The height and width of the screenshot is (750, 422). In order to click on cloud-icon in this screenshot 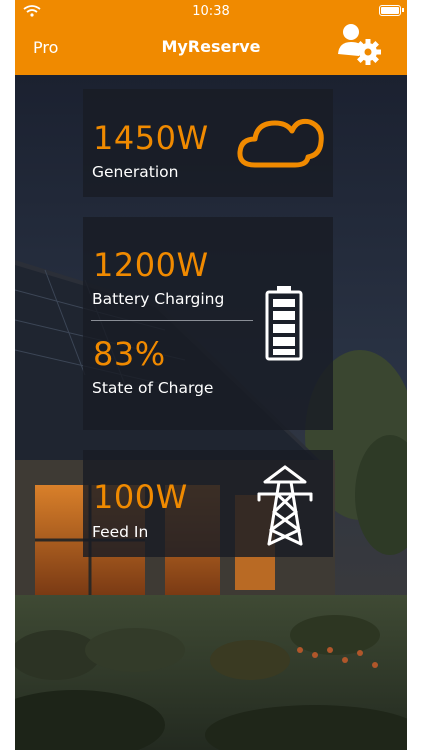, I will do `click(280, 143)`.